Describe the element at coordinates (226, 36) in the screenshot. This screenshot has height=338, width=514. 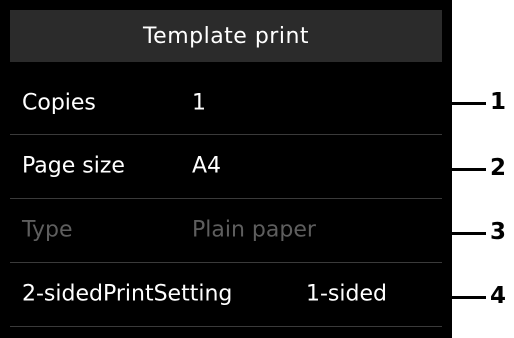
I see `screen-title: Template print` at that location.